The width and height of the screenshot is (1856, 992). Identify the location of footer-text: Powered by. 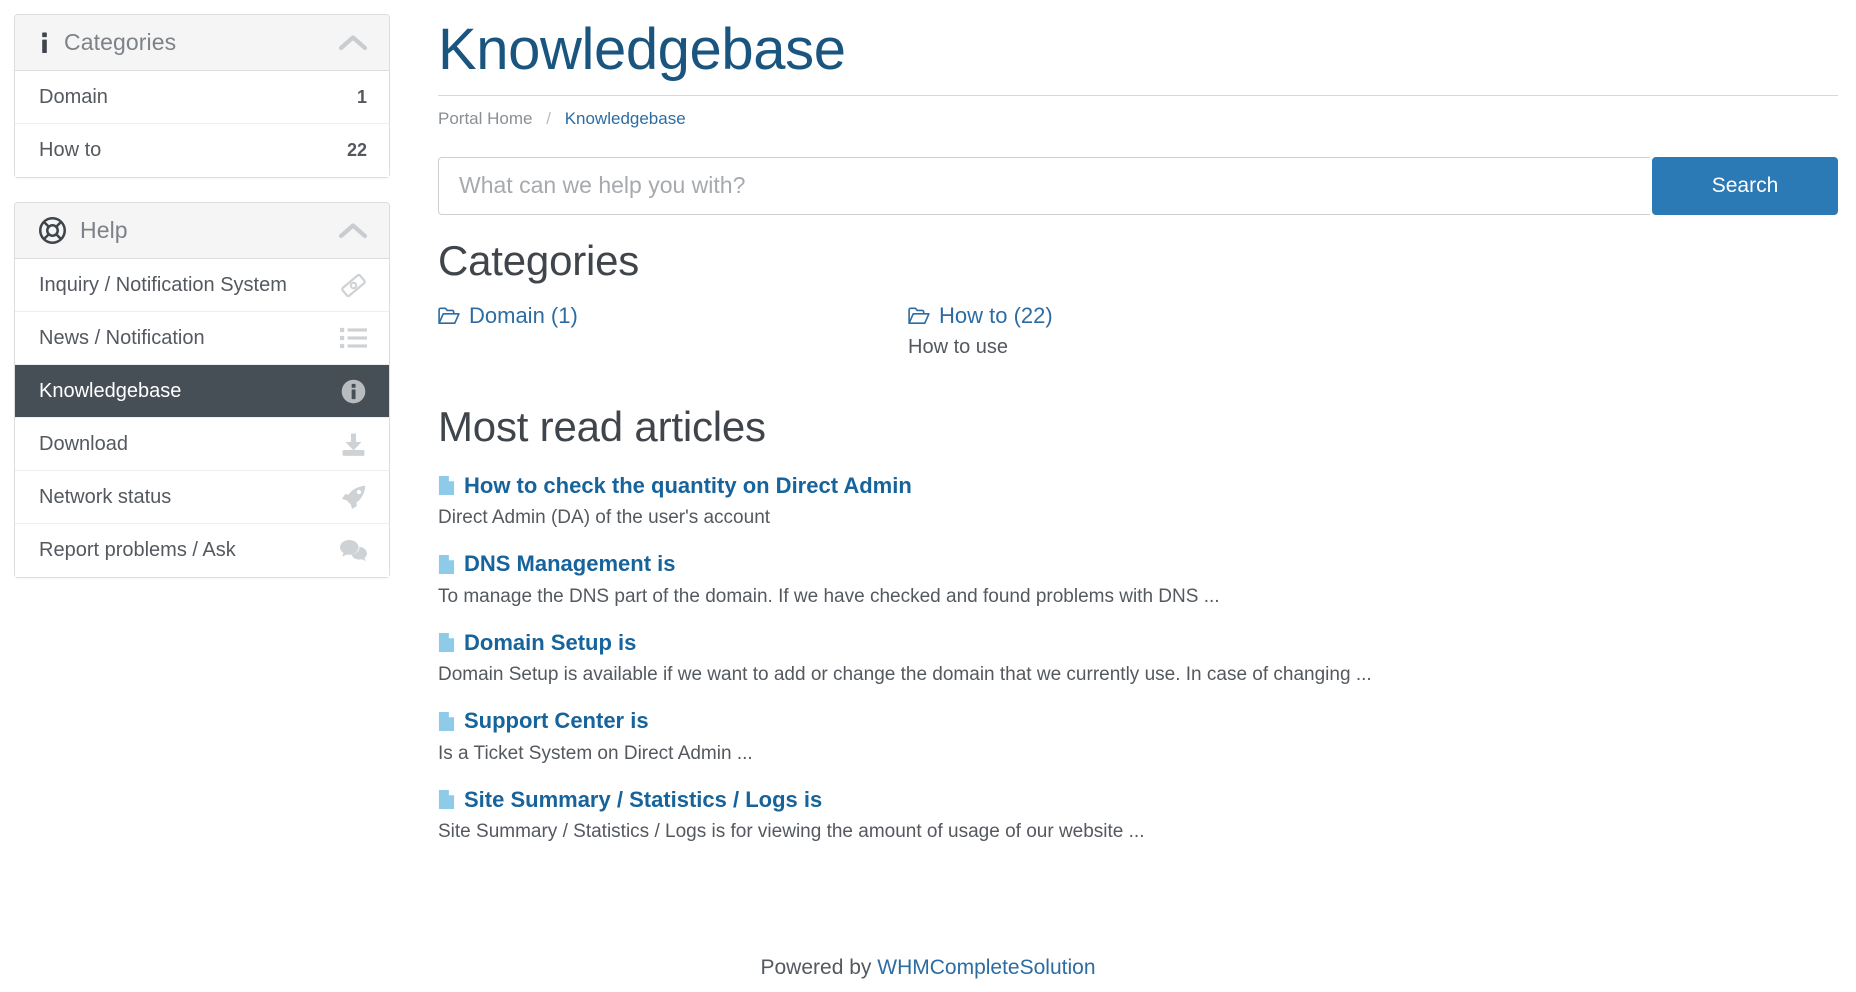
(816, 967).